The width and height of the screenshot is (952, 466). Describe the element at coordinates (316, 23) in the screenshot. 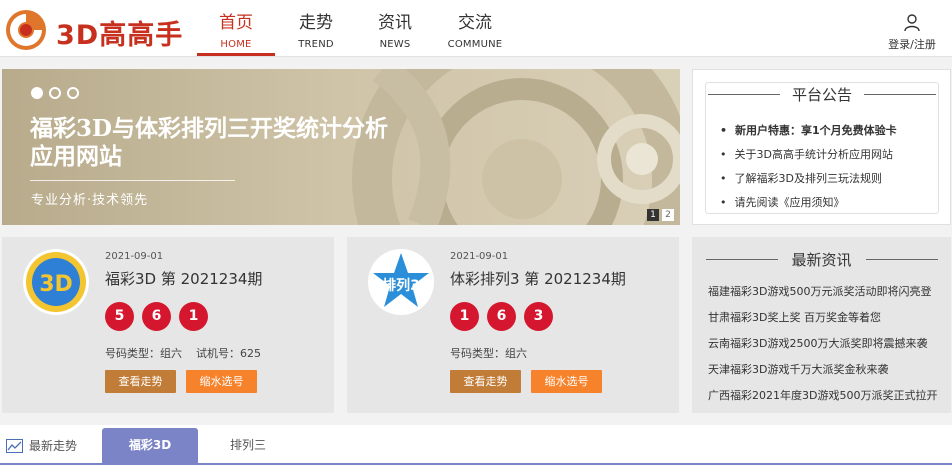

I see `nav-trend-label: 走势` at that location.